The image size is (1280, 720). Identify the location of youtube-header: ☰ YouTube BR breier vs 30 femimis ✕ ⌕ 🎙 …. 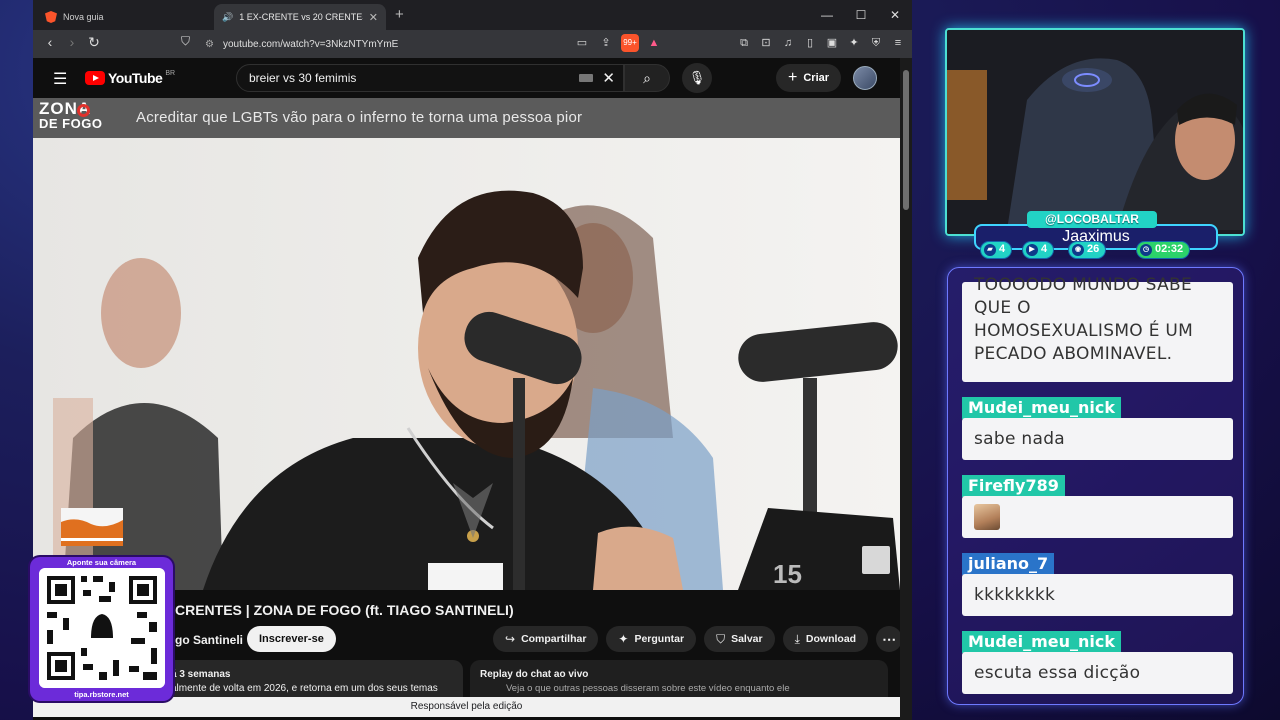
(466, 78).